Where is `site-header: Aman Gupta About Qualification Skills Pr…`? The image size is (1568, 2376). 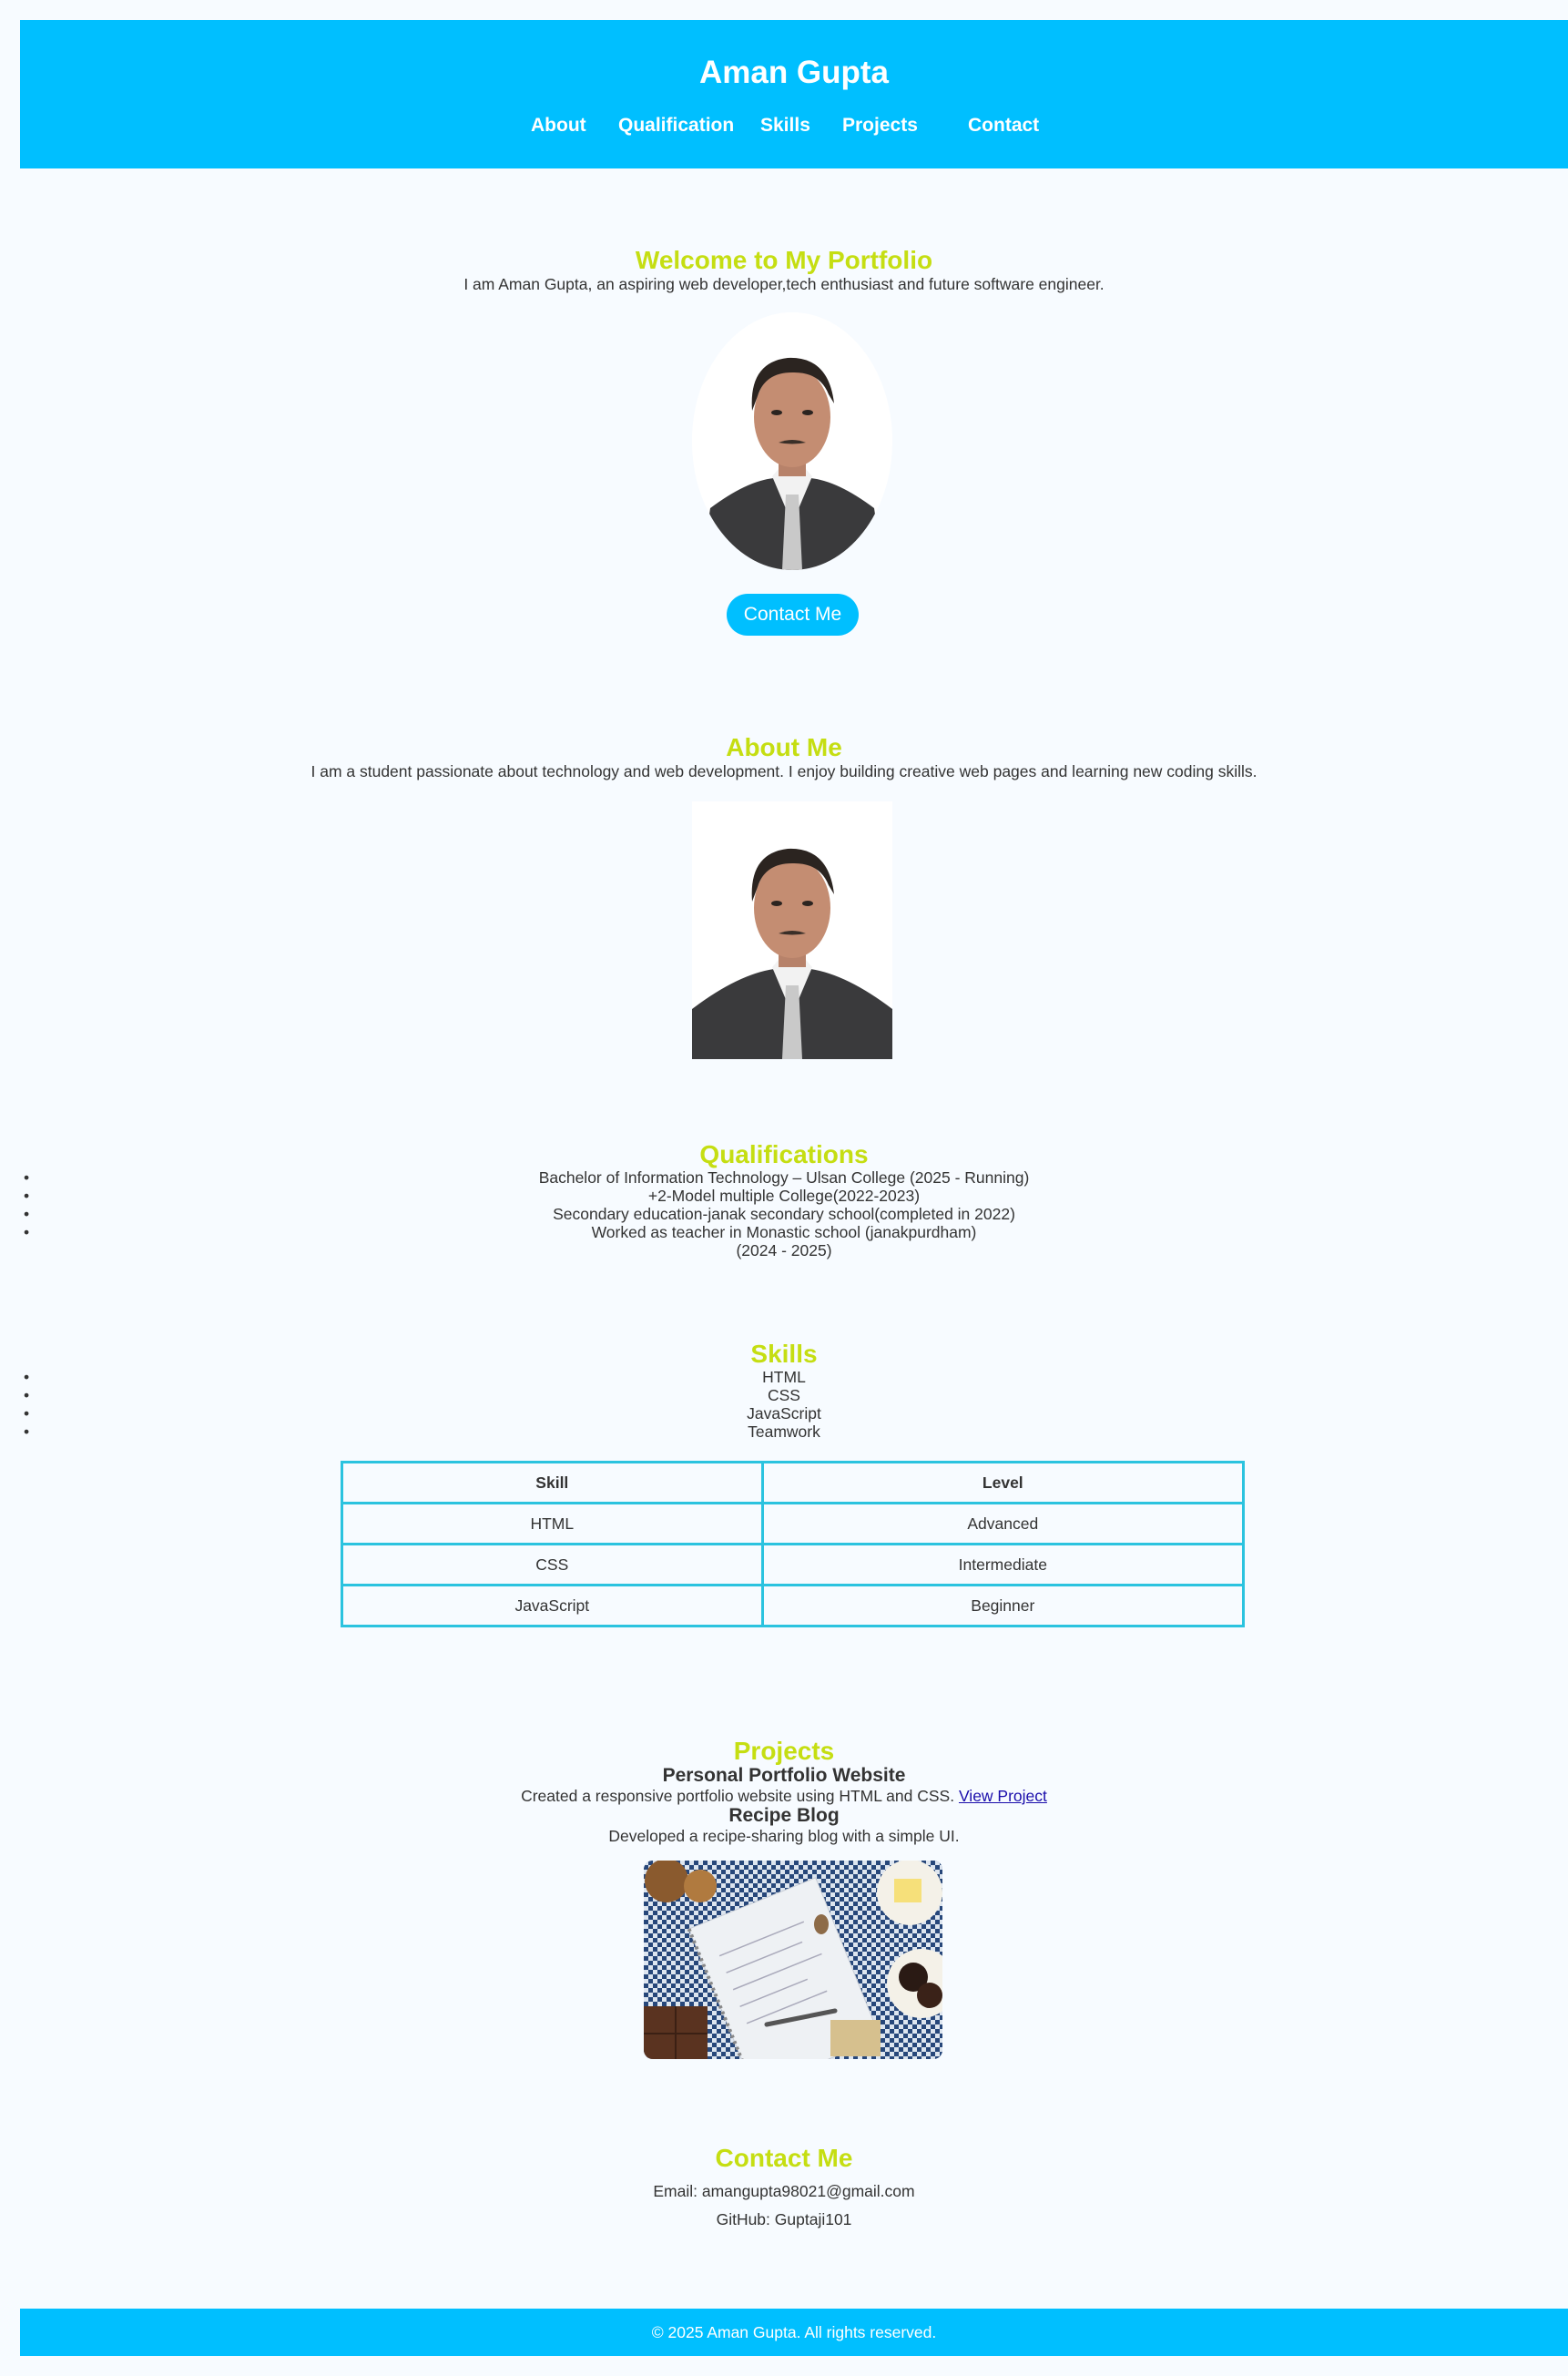 site-header: Aman Gupta About Qualification Skills Pr… is located at coordinates (794, 94).